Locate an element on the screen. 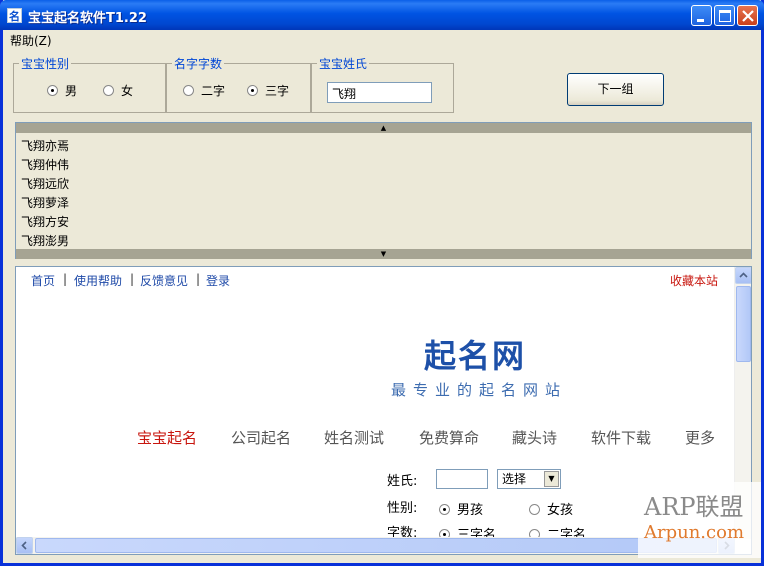 This screenshot has width=764, height=566. length-group: 名字字数 二字 三字 is located at coordinates (238, 85).